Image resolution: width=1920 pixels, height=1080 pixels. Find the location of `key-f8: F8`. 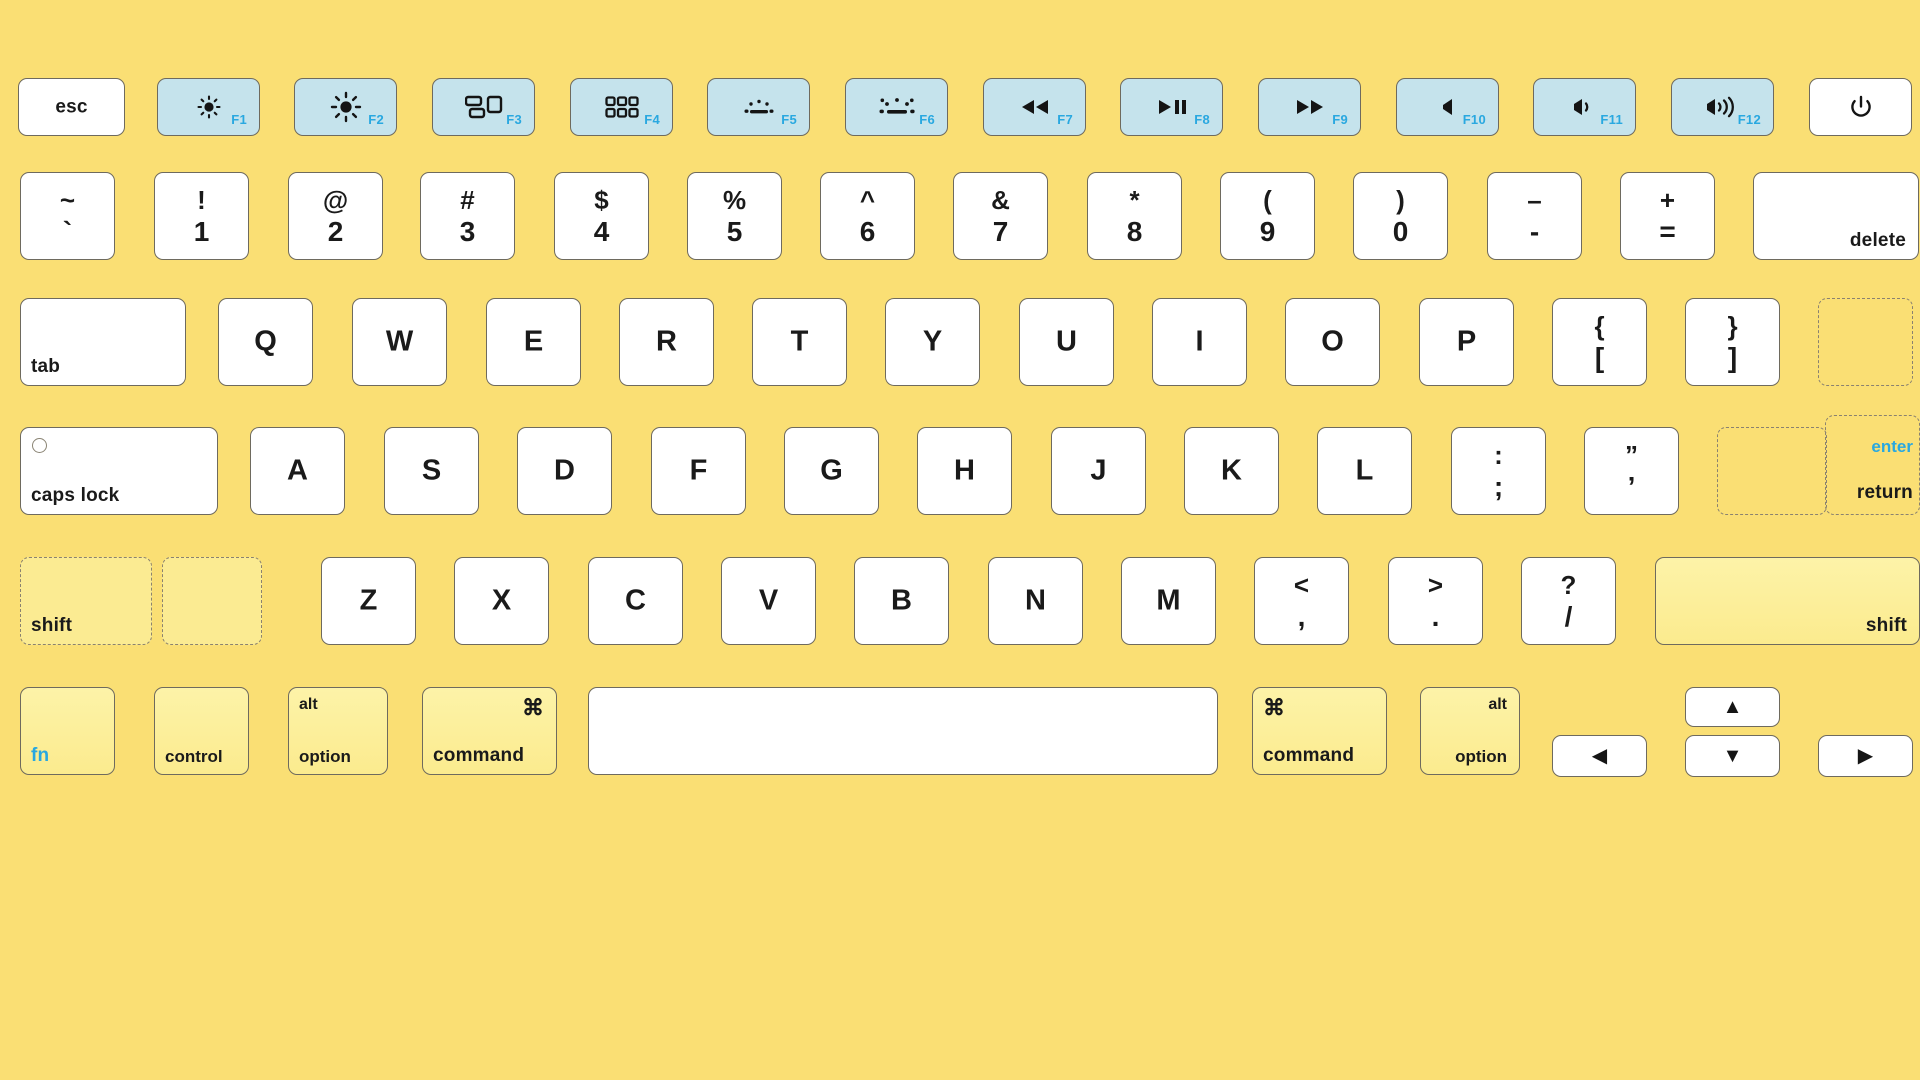

key-f8: F8 is located at coordinates (1171, 107).